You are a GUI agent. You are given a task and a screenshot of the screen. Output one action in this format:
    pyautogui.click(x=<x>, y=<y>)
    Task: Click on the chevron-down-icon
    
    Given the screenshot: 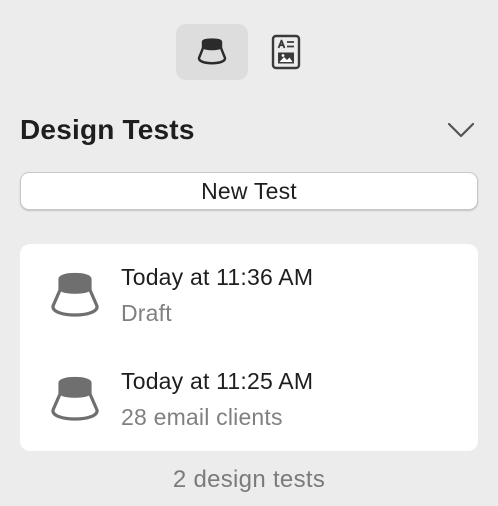 What is the action you would take?
    pyautogui.click(x=461, y=130)
    